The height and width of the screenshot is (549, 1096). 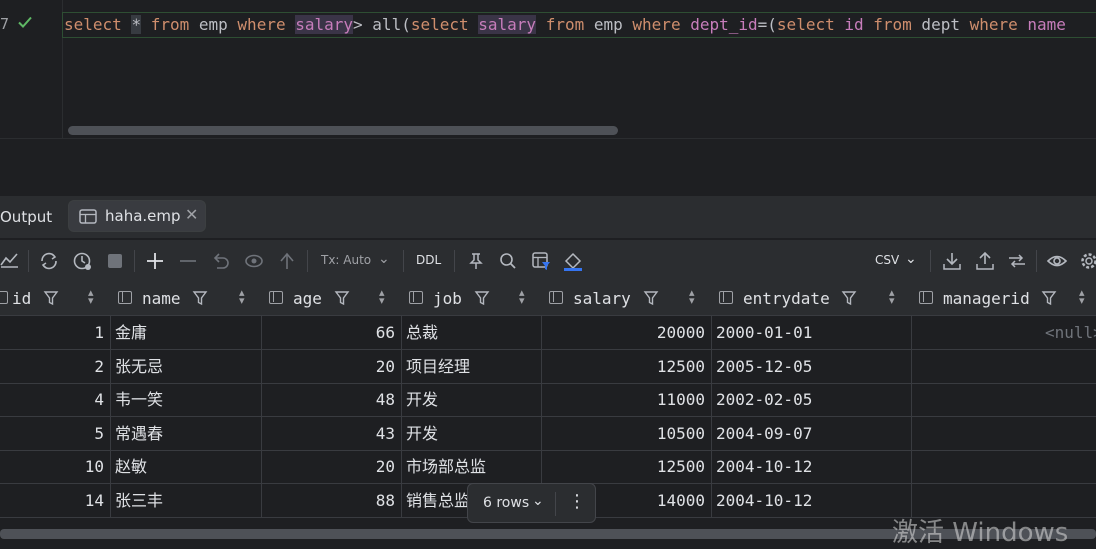 What do you see at coordinates (506, 503) in the screenshot?
I see `row-count-dropdown: 6 rows` at bounding box center [506, 503].